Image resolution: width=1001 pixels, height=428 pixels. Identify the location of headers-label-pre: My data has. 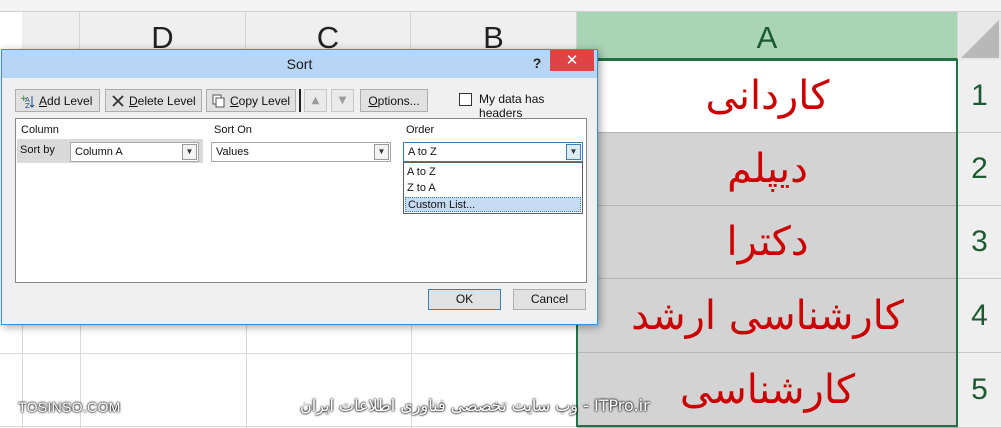
(512, 99).